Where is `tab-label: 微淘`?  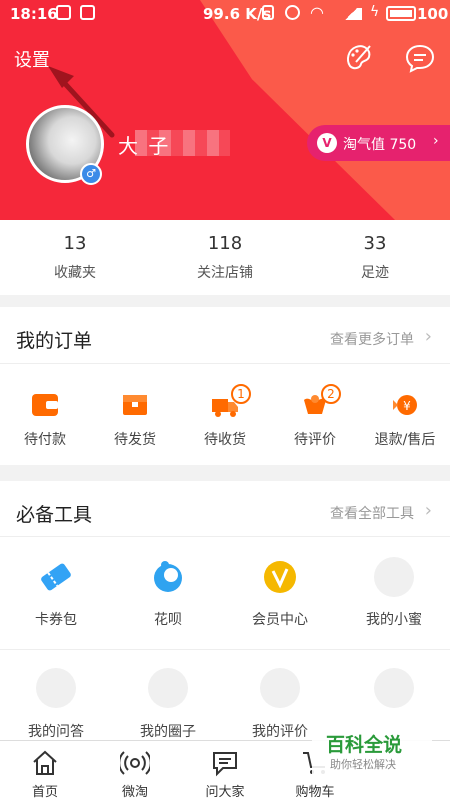
tab-label: 微淘 is located at coordinates (134, 792).